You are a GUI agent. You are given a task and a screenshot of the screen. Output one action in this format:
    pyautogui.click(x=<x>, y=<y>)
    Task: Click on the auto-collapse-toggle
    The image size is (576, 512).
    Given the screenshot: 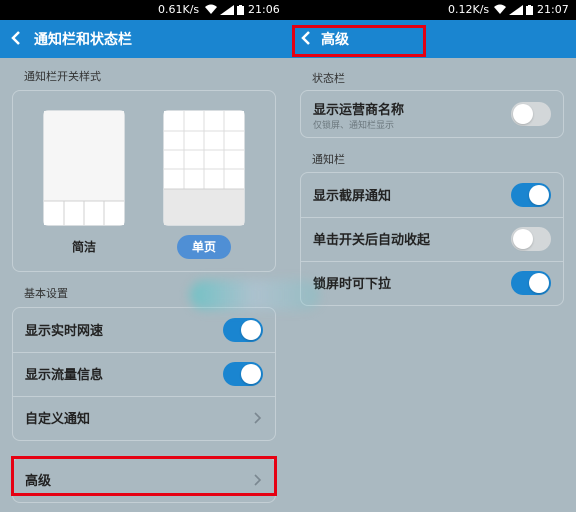 What is the action you would take?
    pyautogui.click(x=531, y=239)
    